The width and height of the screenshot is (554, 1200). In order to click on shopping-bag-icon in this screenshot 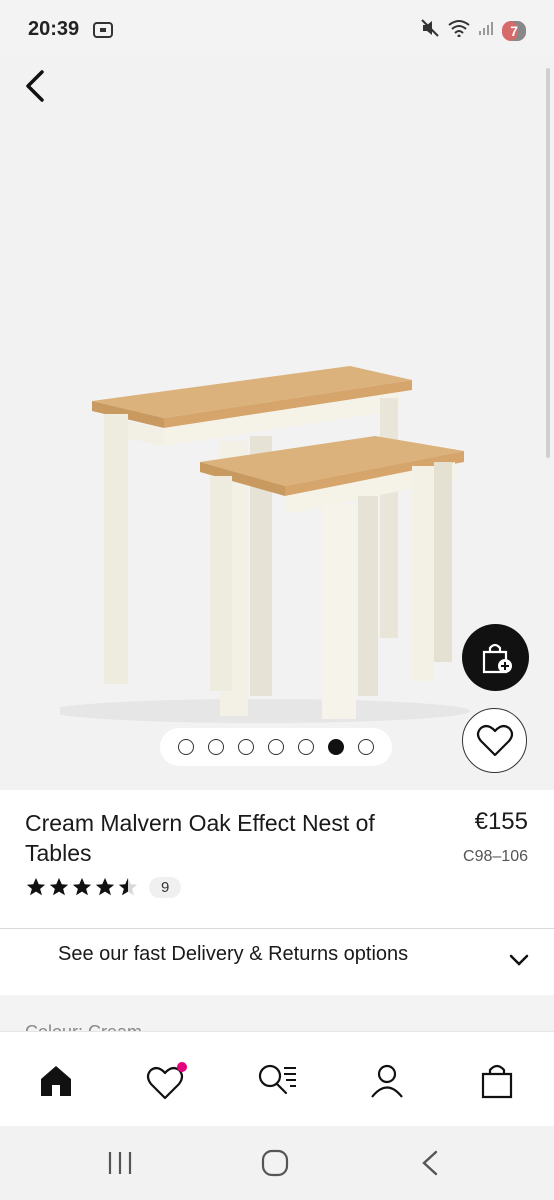, I will do `click(497, 1081)`.